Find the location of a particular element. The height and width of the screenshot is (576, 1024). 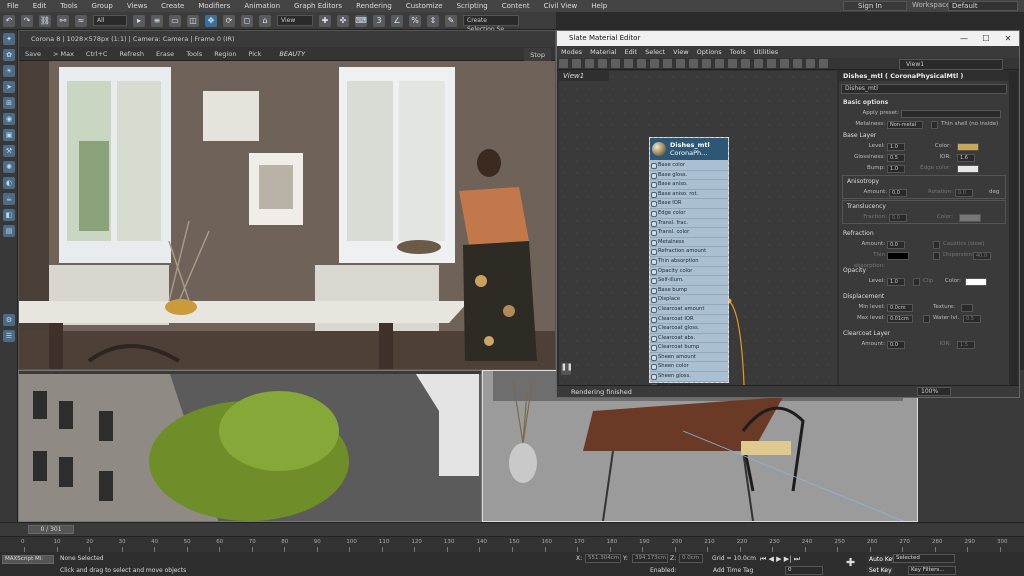

motion-icon: ◉ is located at coordinates (9, 119).